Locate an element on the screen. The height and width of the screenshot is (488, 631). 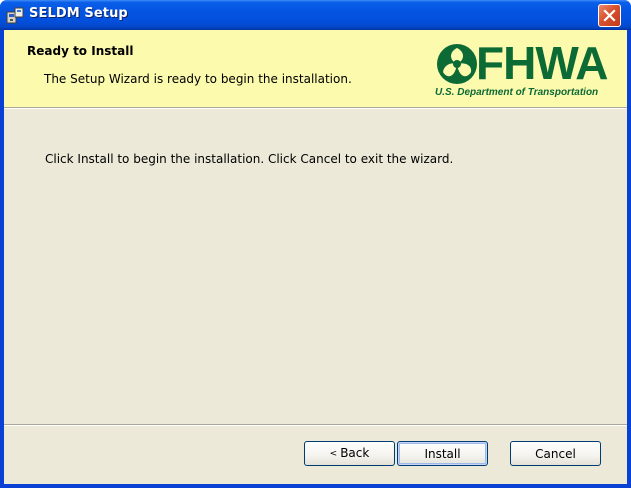
fhwa-logo: FHWA U.S. Department of Transportation is located at coordinates (530, 70).